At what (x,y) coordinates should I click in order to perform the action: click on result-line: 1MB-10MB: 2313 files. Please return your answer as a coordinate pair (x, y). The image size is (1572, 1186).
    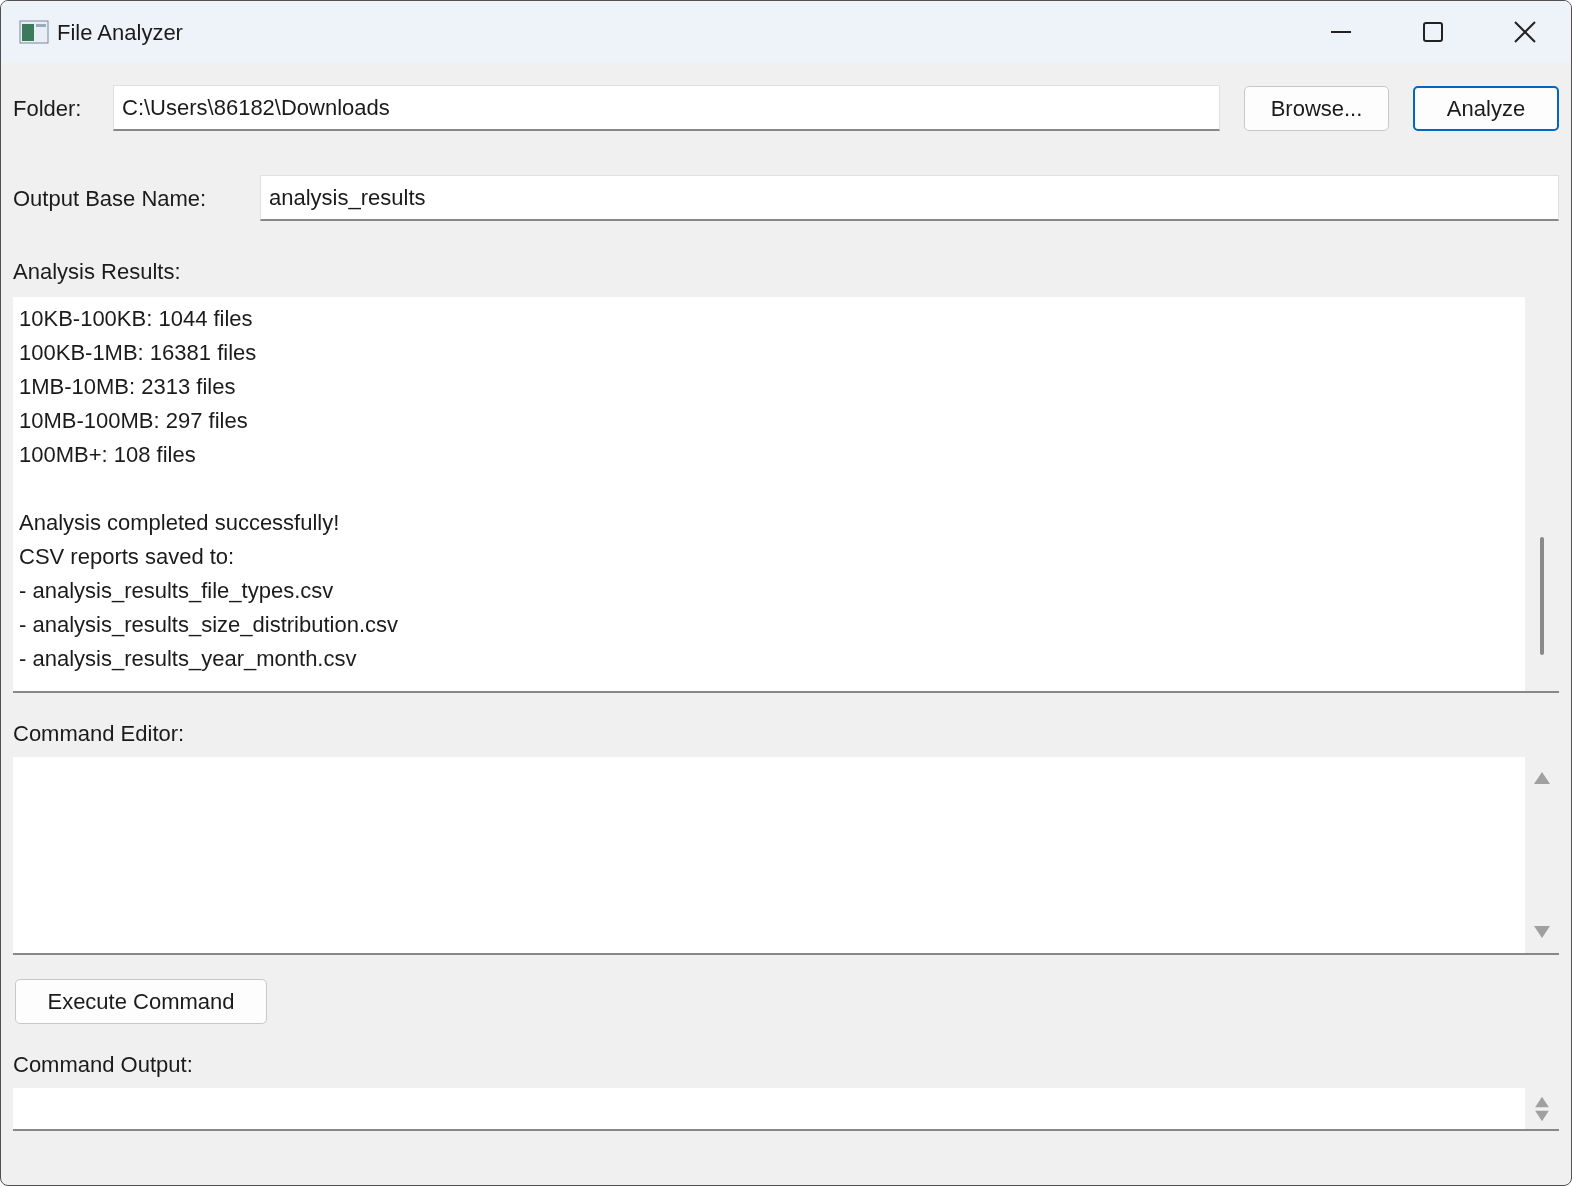
    Looking at the image, I should click on (128, 387).